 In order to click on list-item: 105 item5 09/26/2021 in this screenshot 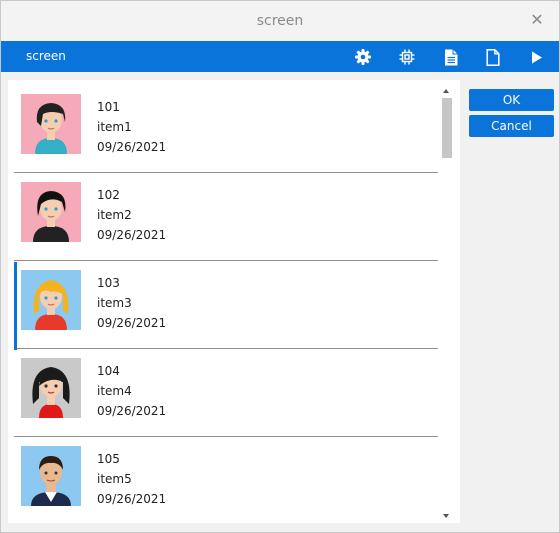, I will do `click(226, 480)`.